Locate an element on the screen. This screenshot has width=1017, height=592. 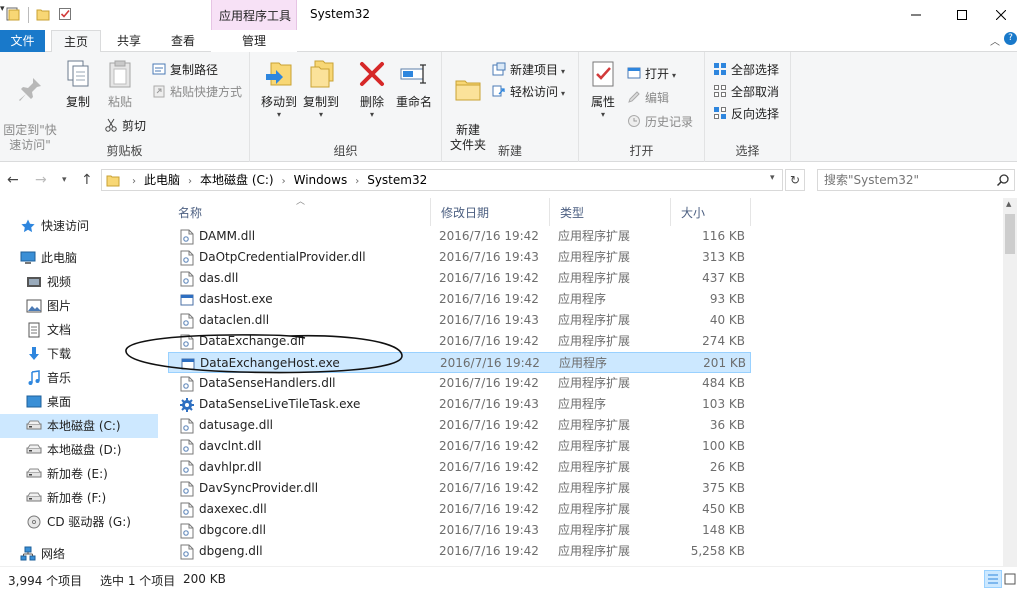
nav-item-10: 新加卷 (E:) is located at coordinates (79, 474).